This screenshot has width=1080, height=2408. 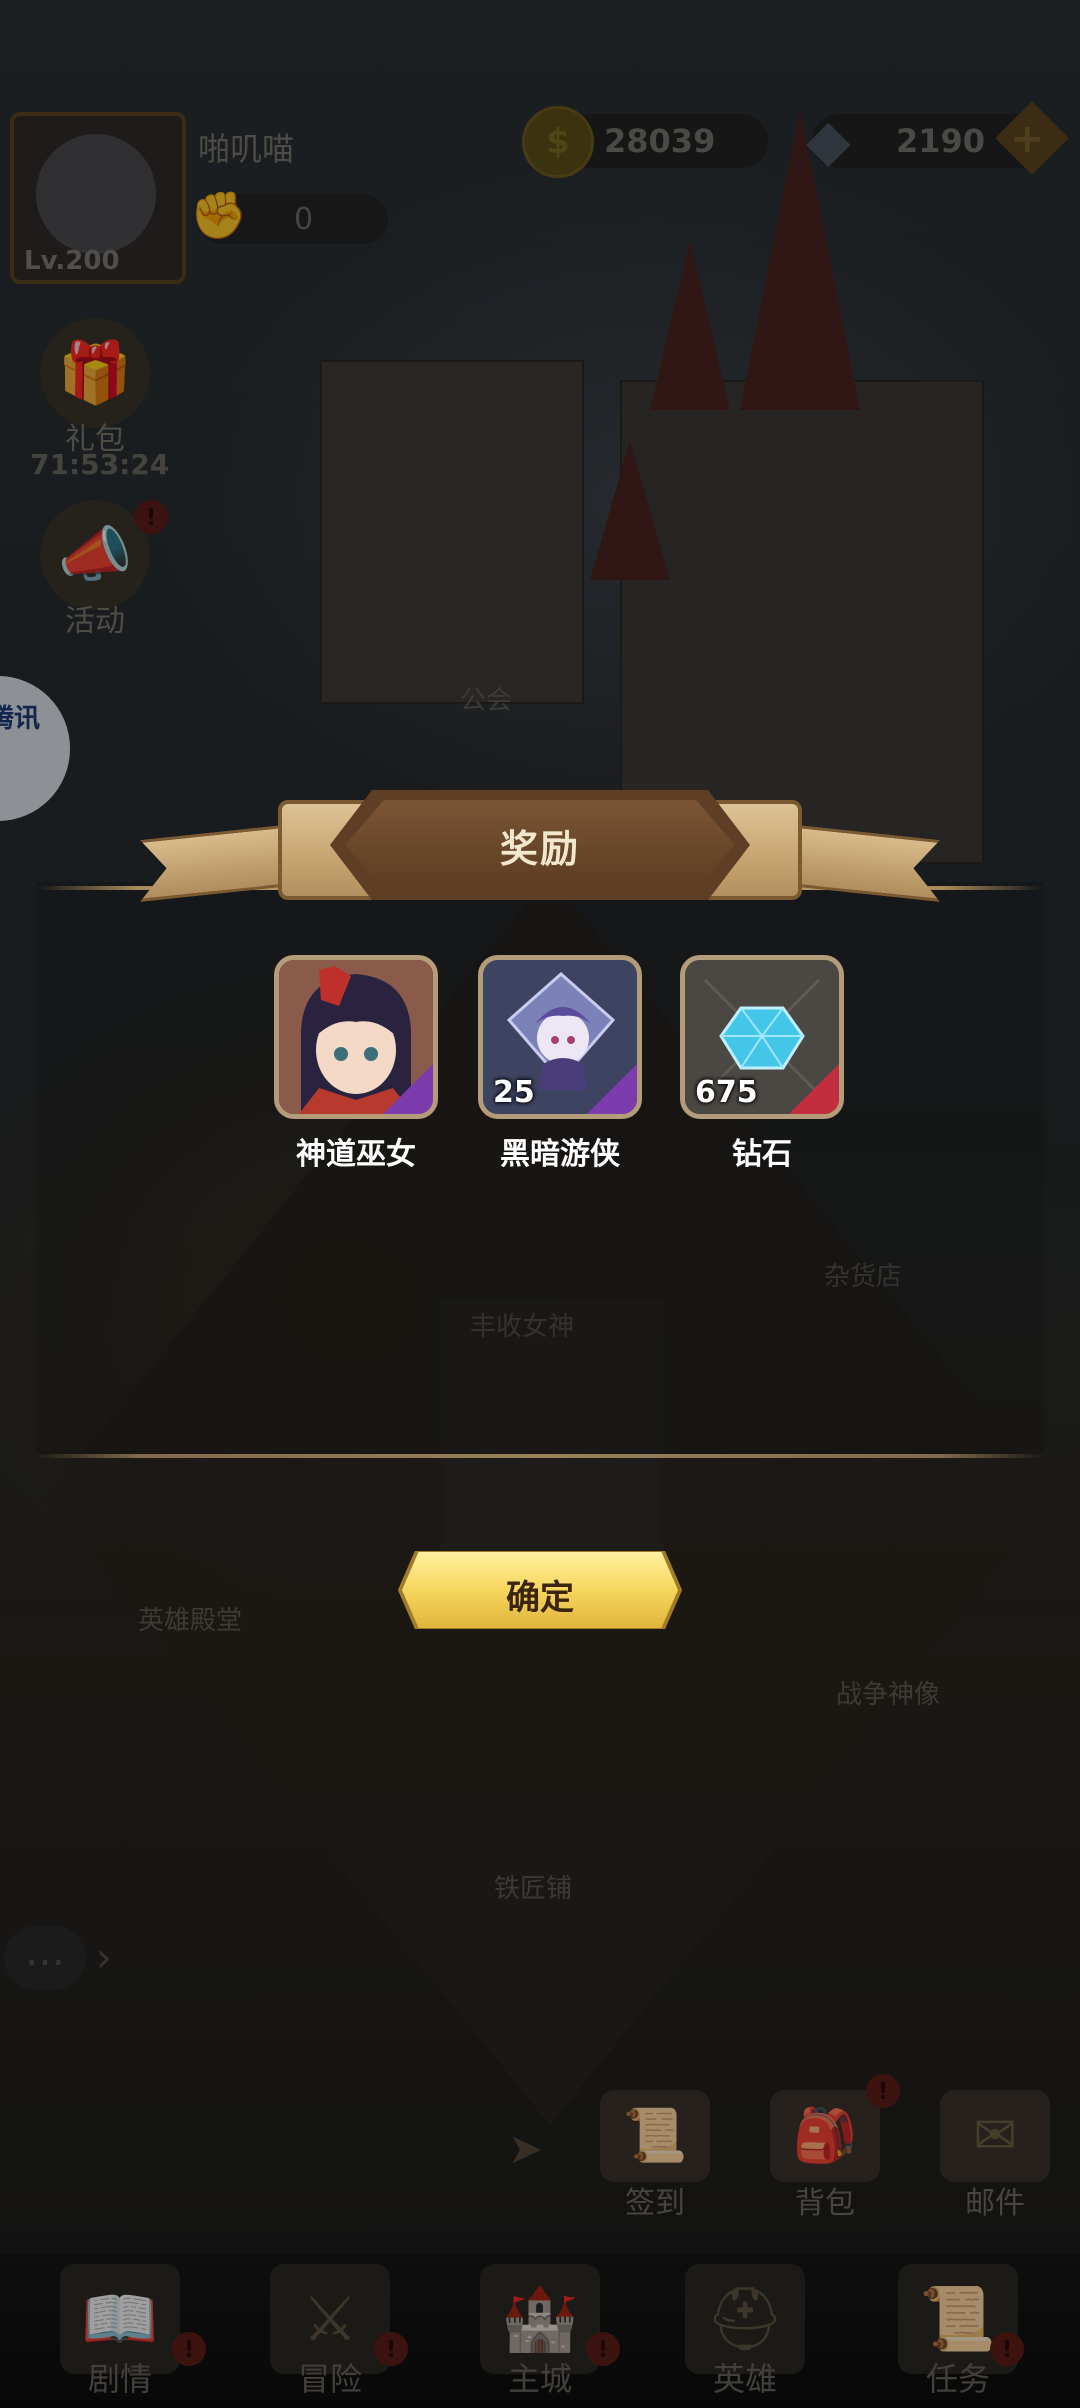 What do you see at coordinates (540, 1598) in the screenshot?
I see `confirm-label: 确定` at bounding box center [540, 1598].